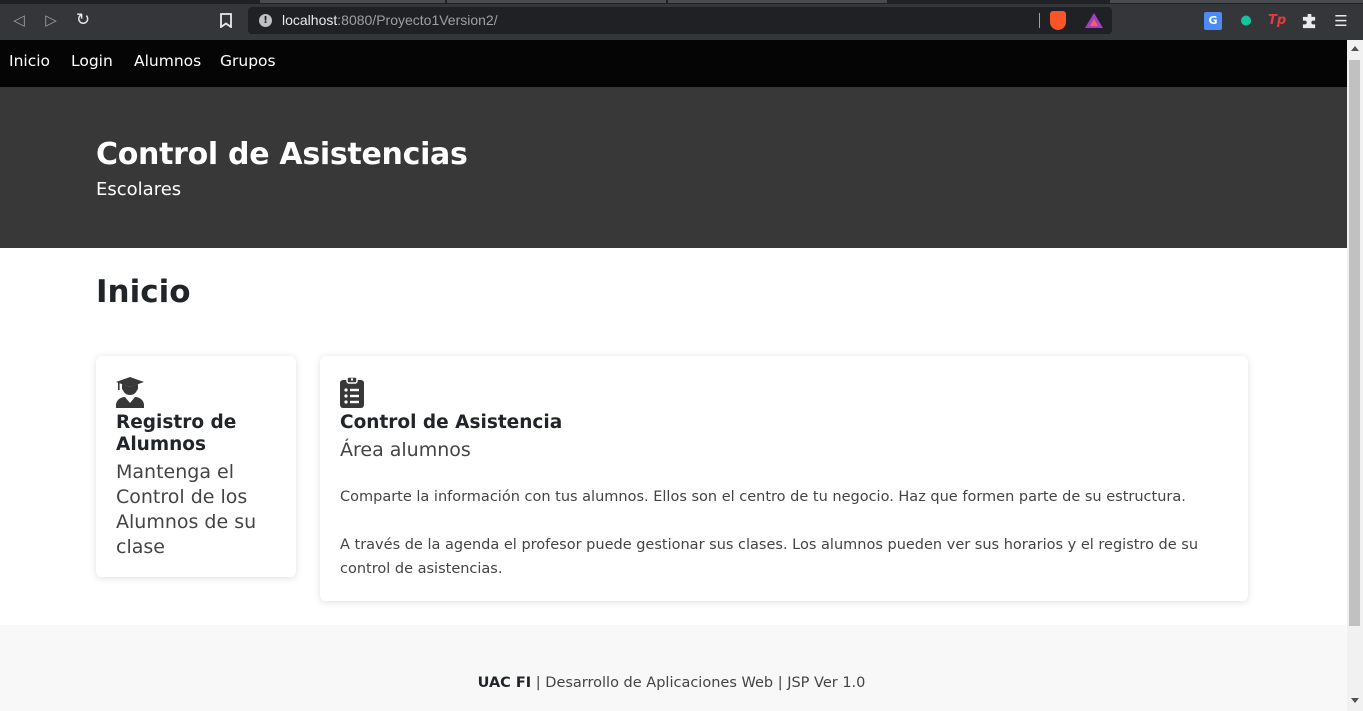 The width and height of the screenshot is (1363, 711). What do you see at coordinates (1094, 20) in the screenshot?
I see `brave-rewards-icon` at bounding box center [1094, 20].